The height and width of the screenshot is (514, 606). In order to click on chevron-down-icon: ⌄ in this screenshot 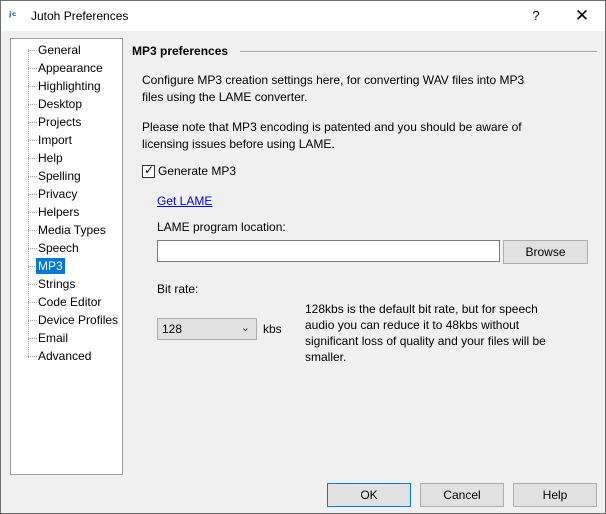, I will do `click(245, 327)`.